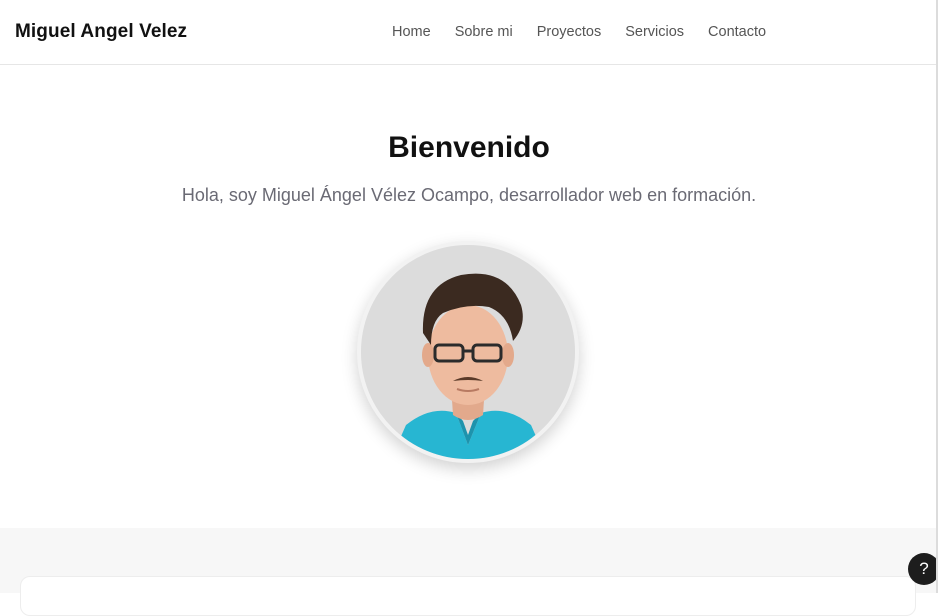 The width and height of the screenshot is (938, 616). I want to click on nav-link-servicios: Servicios, so click(654, 32).